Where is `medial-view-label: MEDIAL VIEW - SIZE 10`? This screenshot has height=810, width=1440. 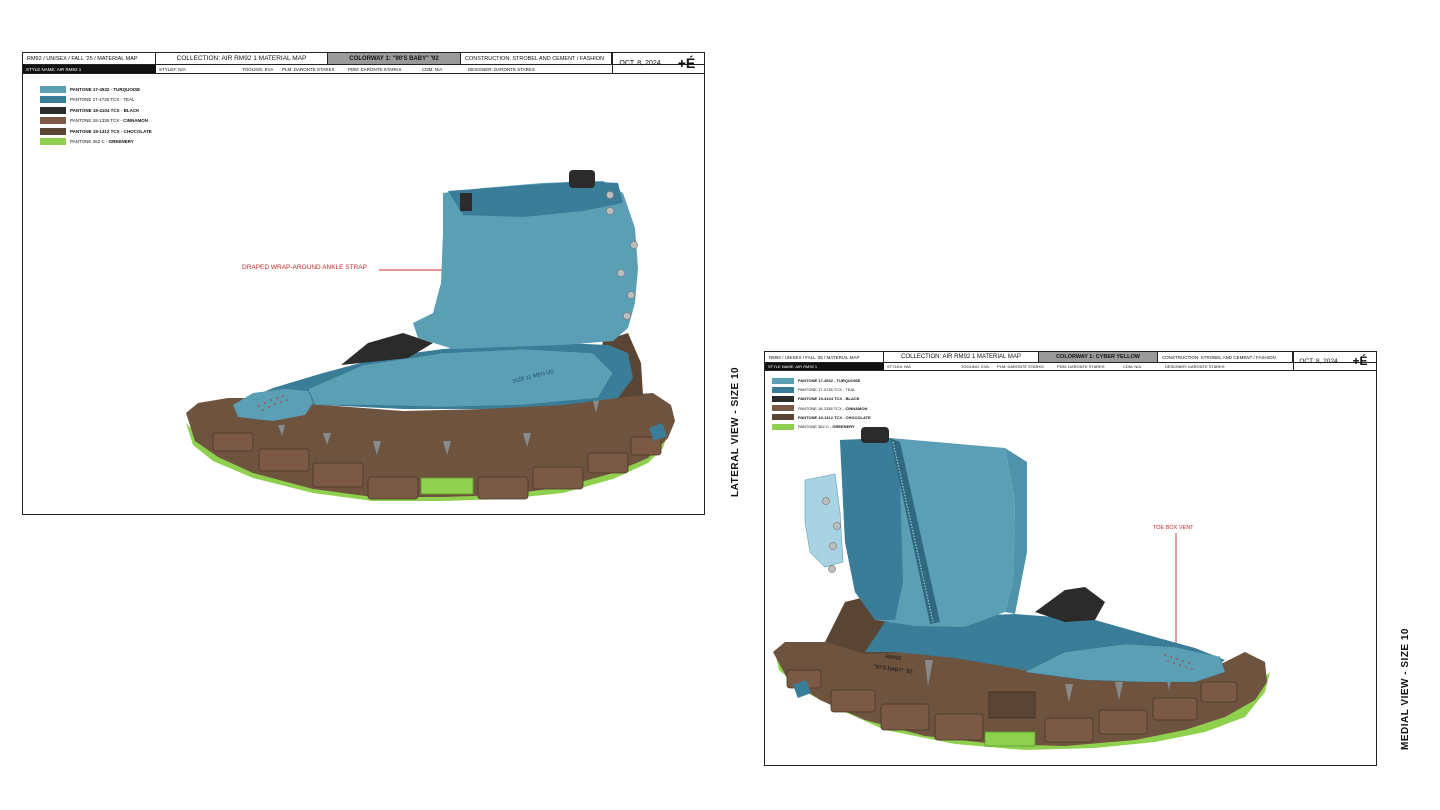
medial-view-label: MEDIAL VIEW - SIZE 10 is located at coordinates (1405, 689).